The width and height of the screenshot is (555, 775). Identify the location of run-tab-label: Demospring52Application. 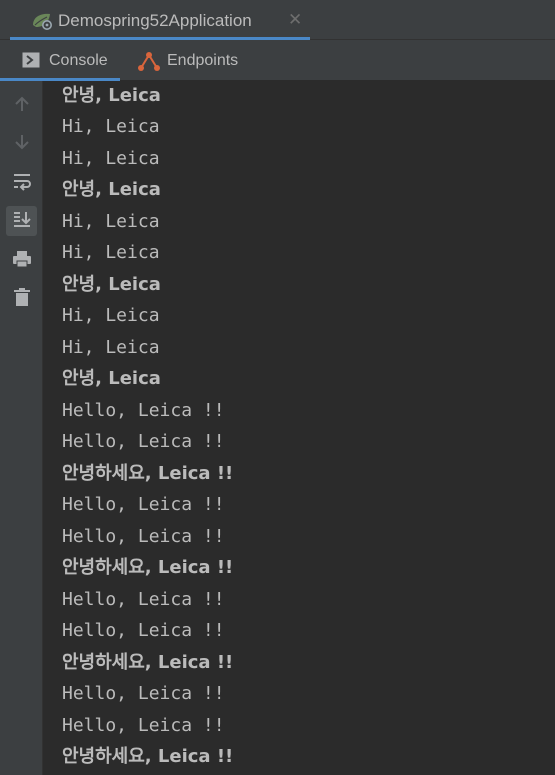
(155, 20).